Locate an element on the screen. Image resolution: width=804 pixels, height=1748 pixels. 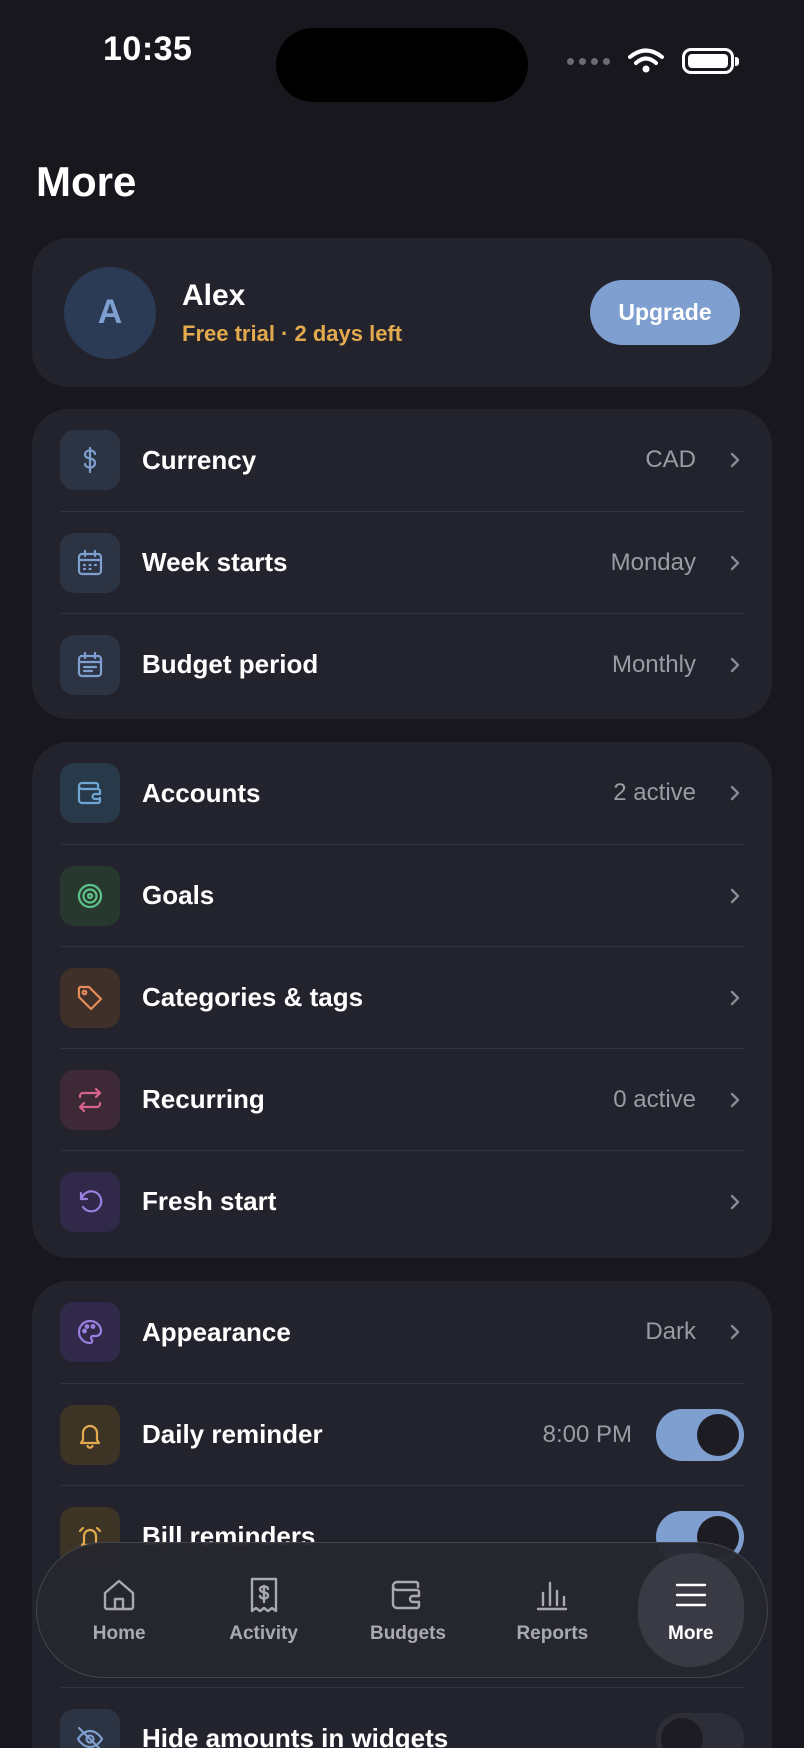
goals-row: Goals is located at coordinates (402, 895).